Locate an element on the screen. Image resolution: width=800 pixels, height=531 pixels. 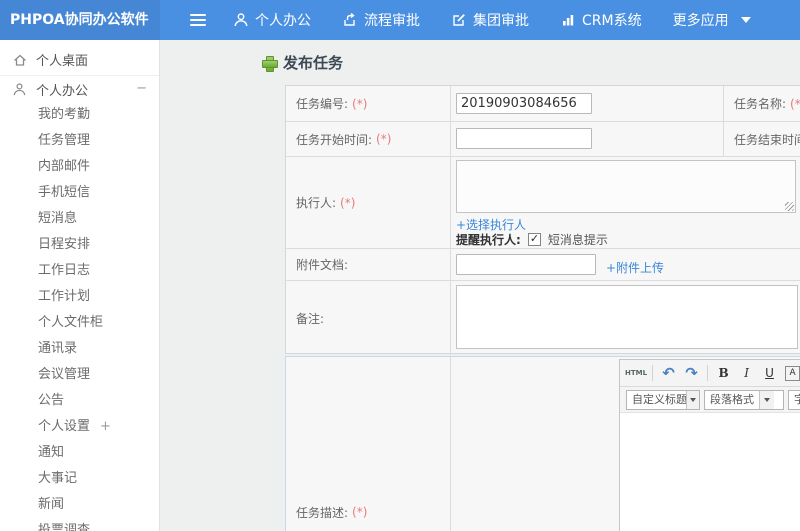
attachment-upload-link: +附件上传 is located at coordinates (635, 267).